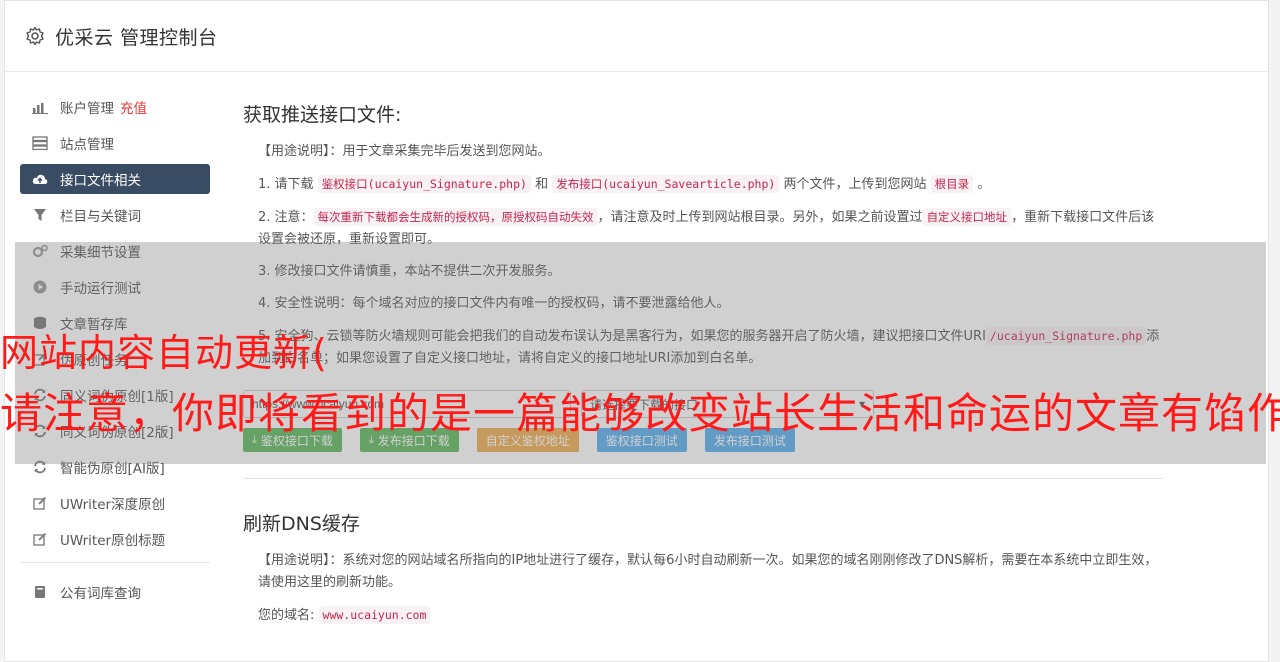 The width and height of the screenshot is (1280, 662). I want to click on sidebar-item-columns-keywords: 栏目与关键词, so click(115, 215).